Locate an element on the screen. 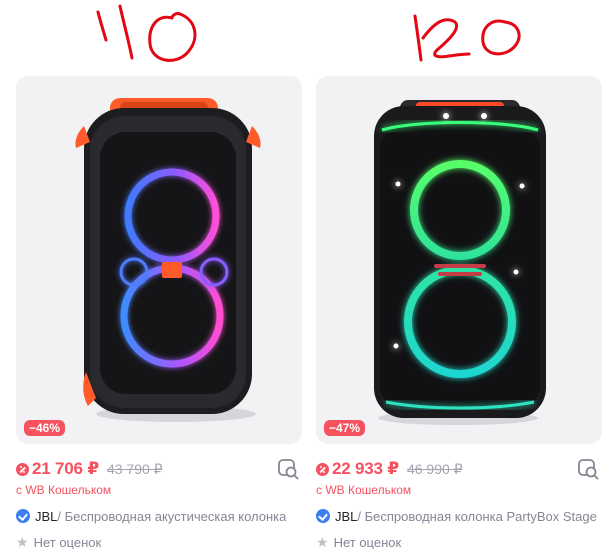 Image resolution: width=604 pixels, height=549 pixels. price: 22 933 ₽ is located at coordinates (365, 468).